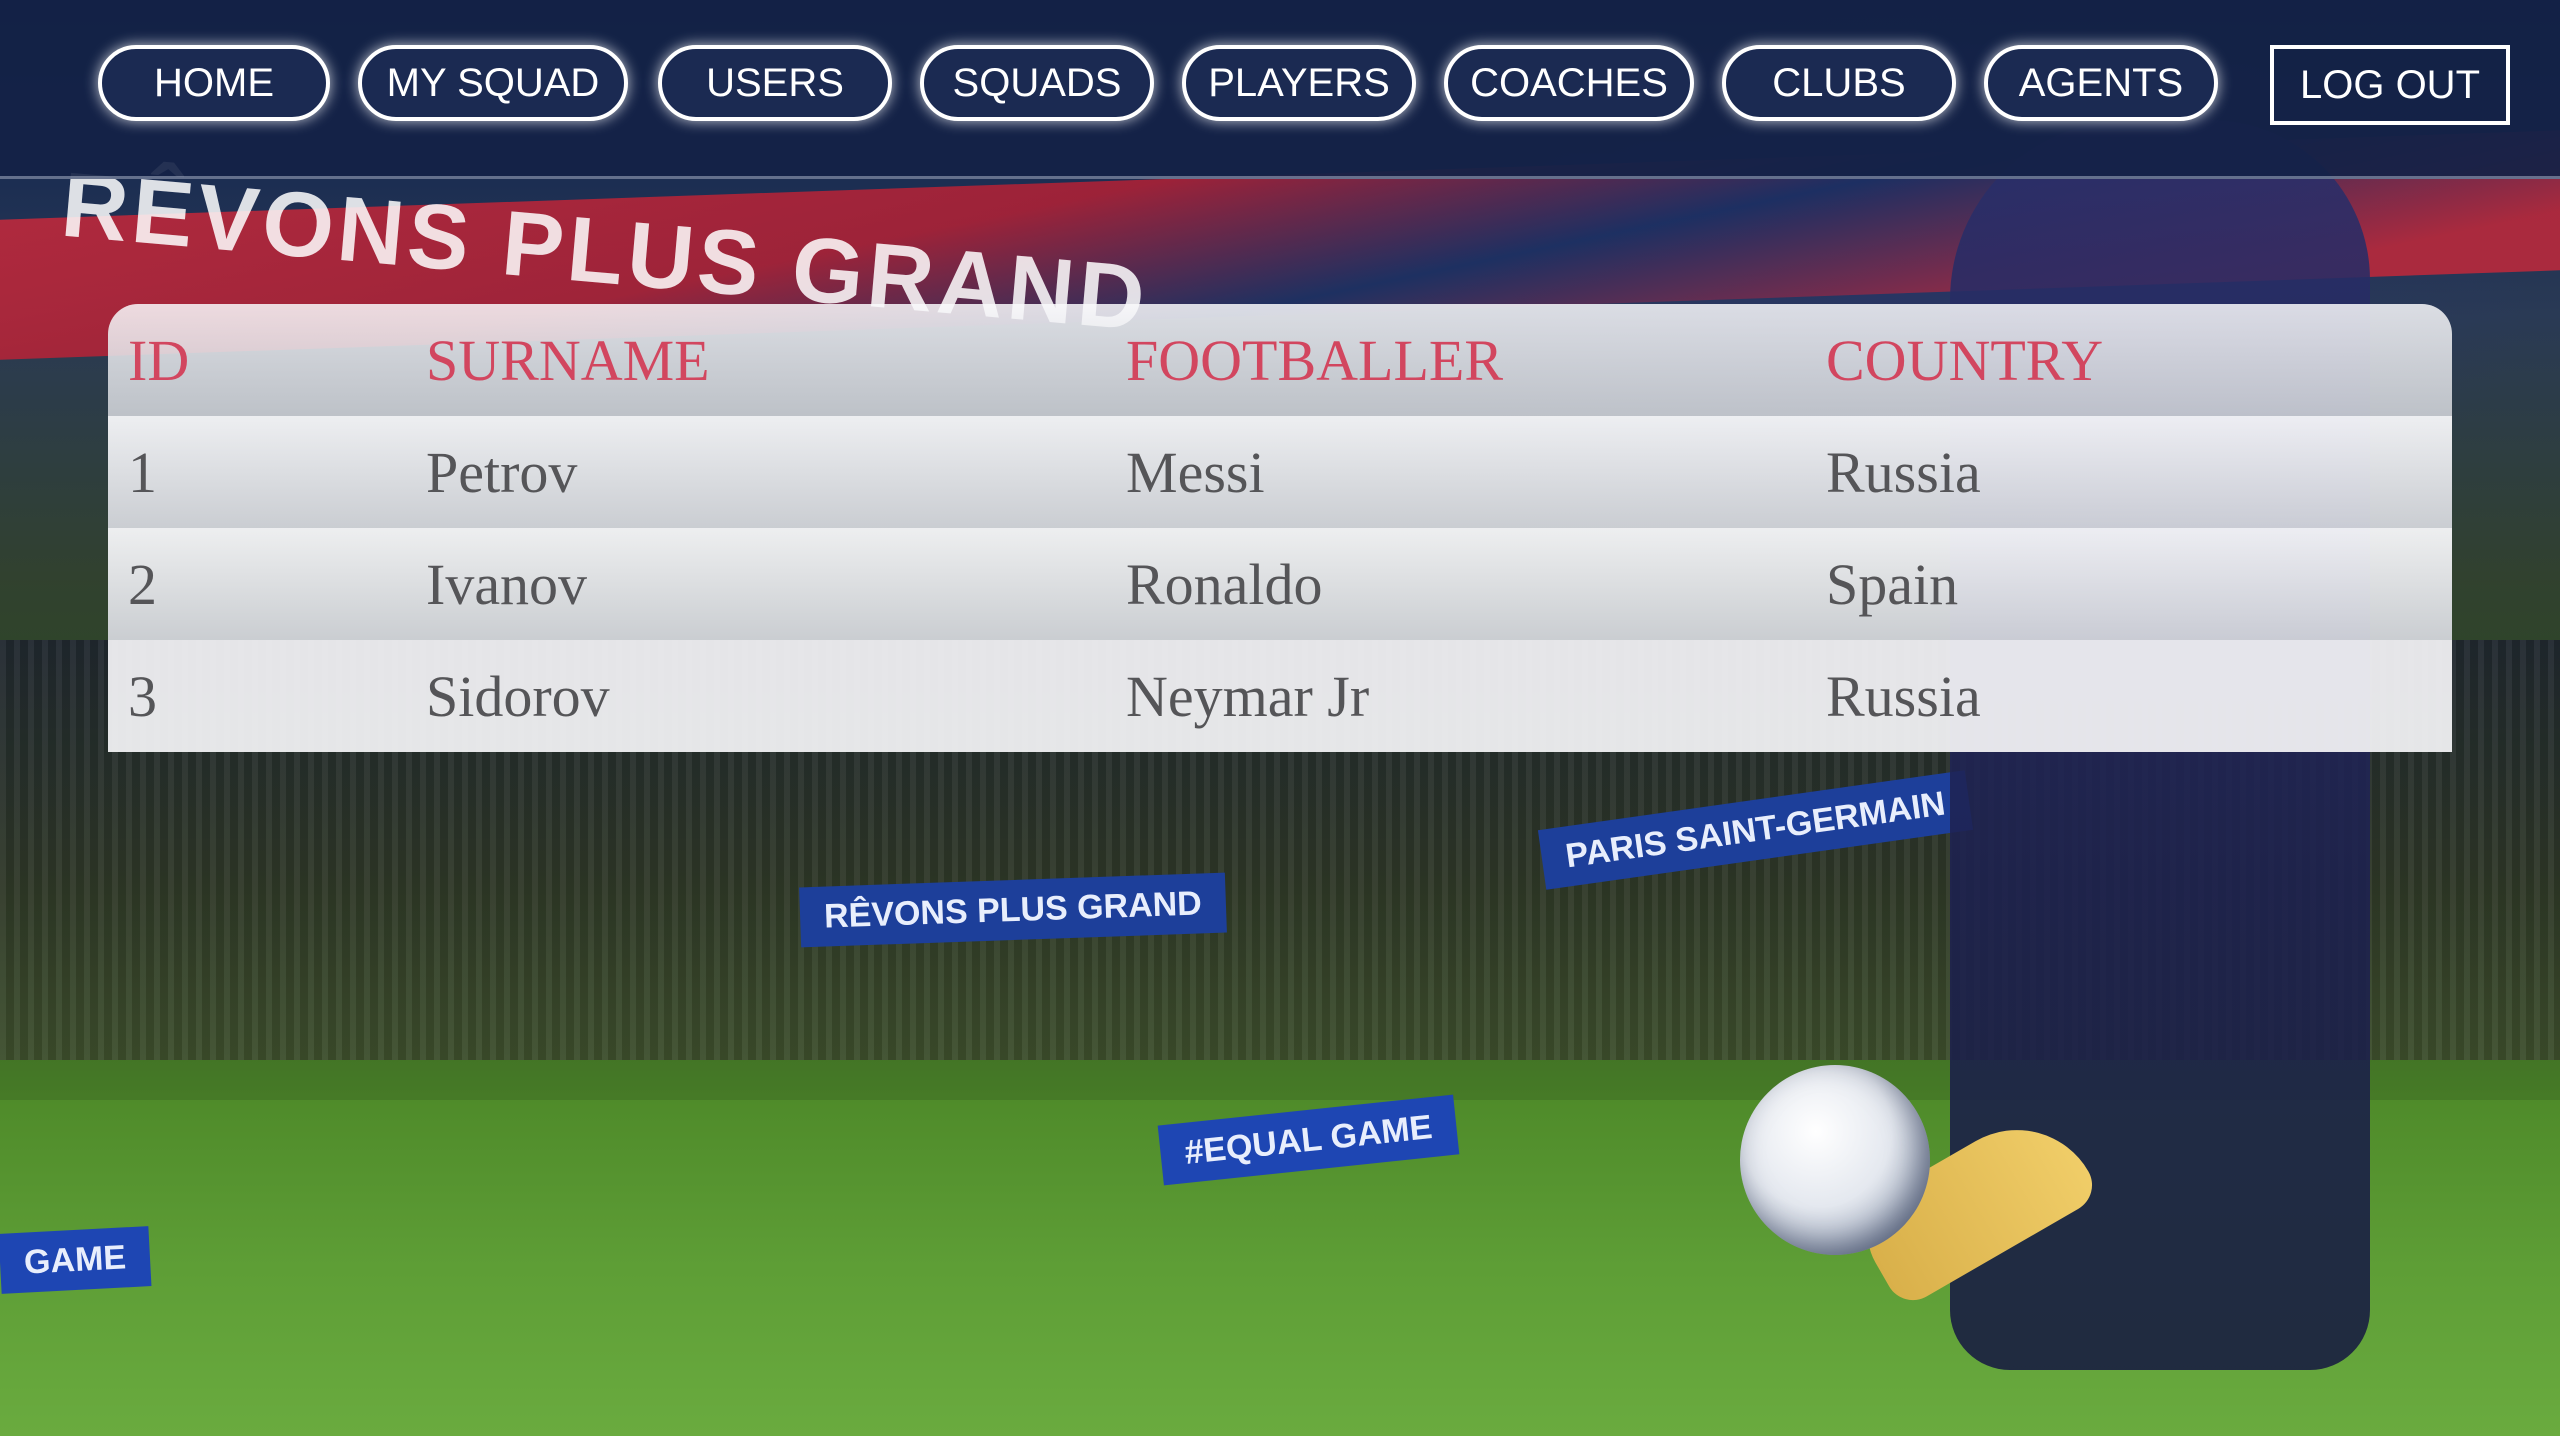  I want to click on cell-country: Spain, so click(2129, 584).